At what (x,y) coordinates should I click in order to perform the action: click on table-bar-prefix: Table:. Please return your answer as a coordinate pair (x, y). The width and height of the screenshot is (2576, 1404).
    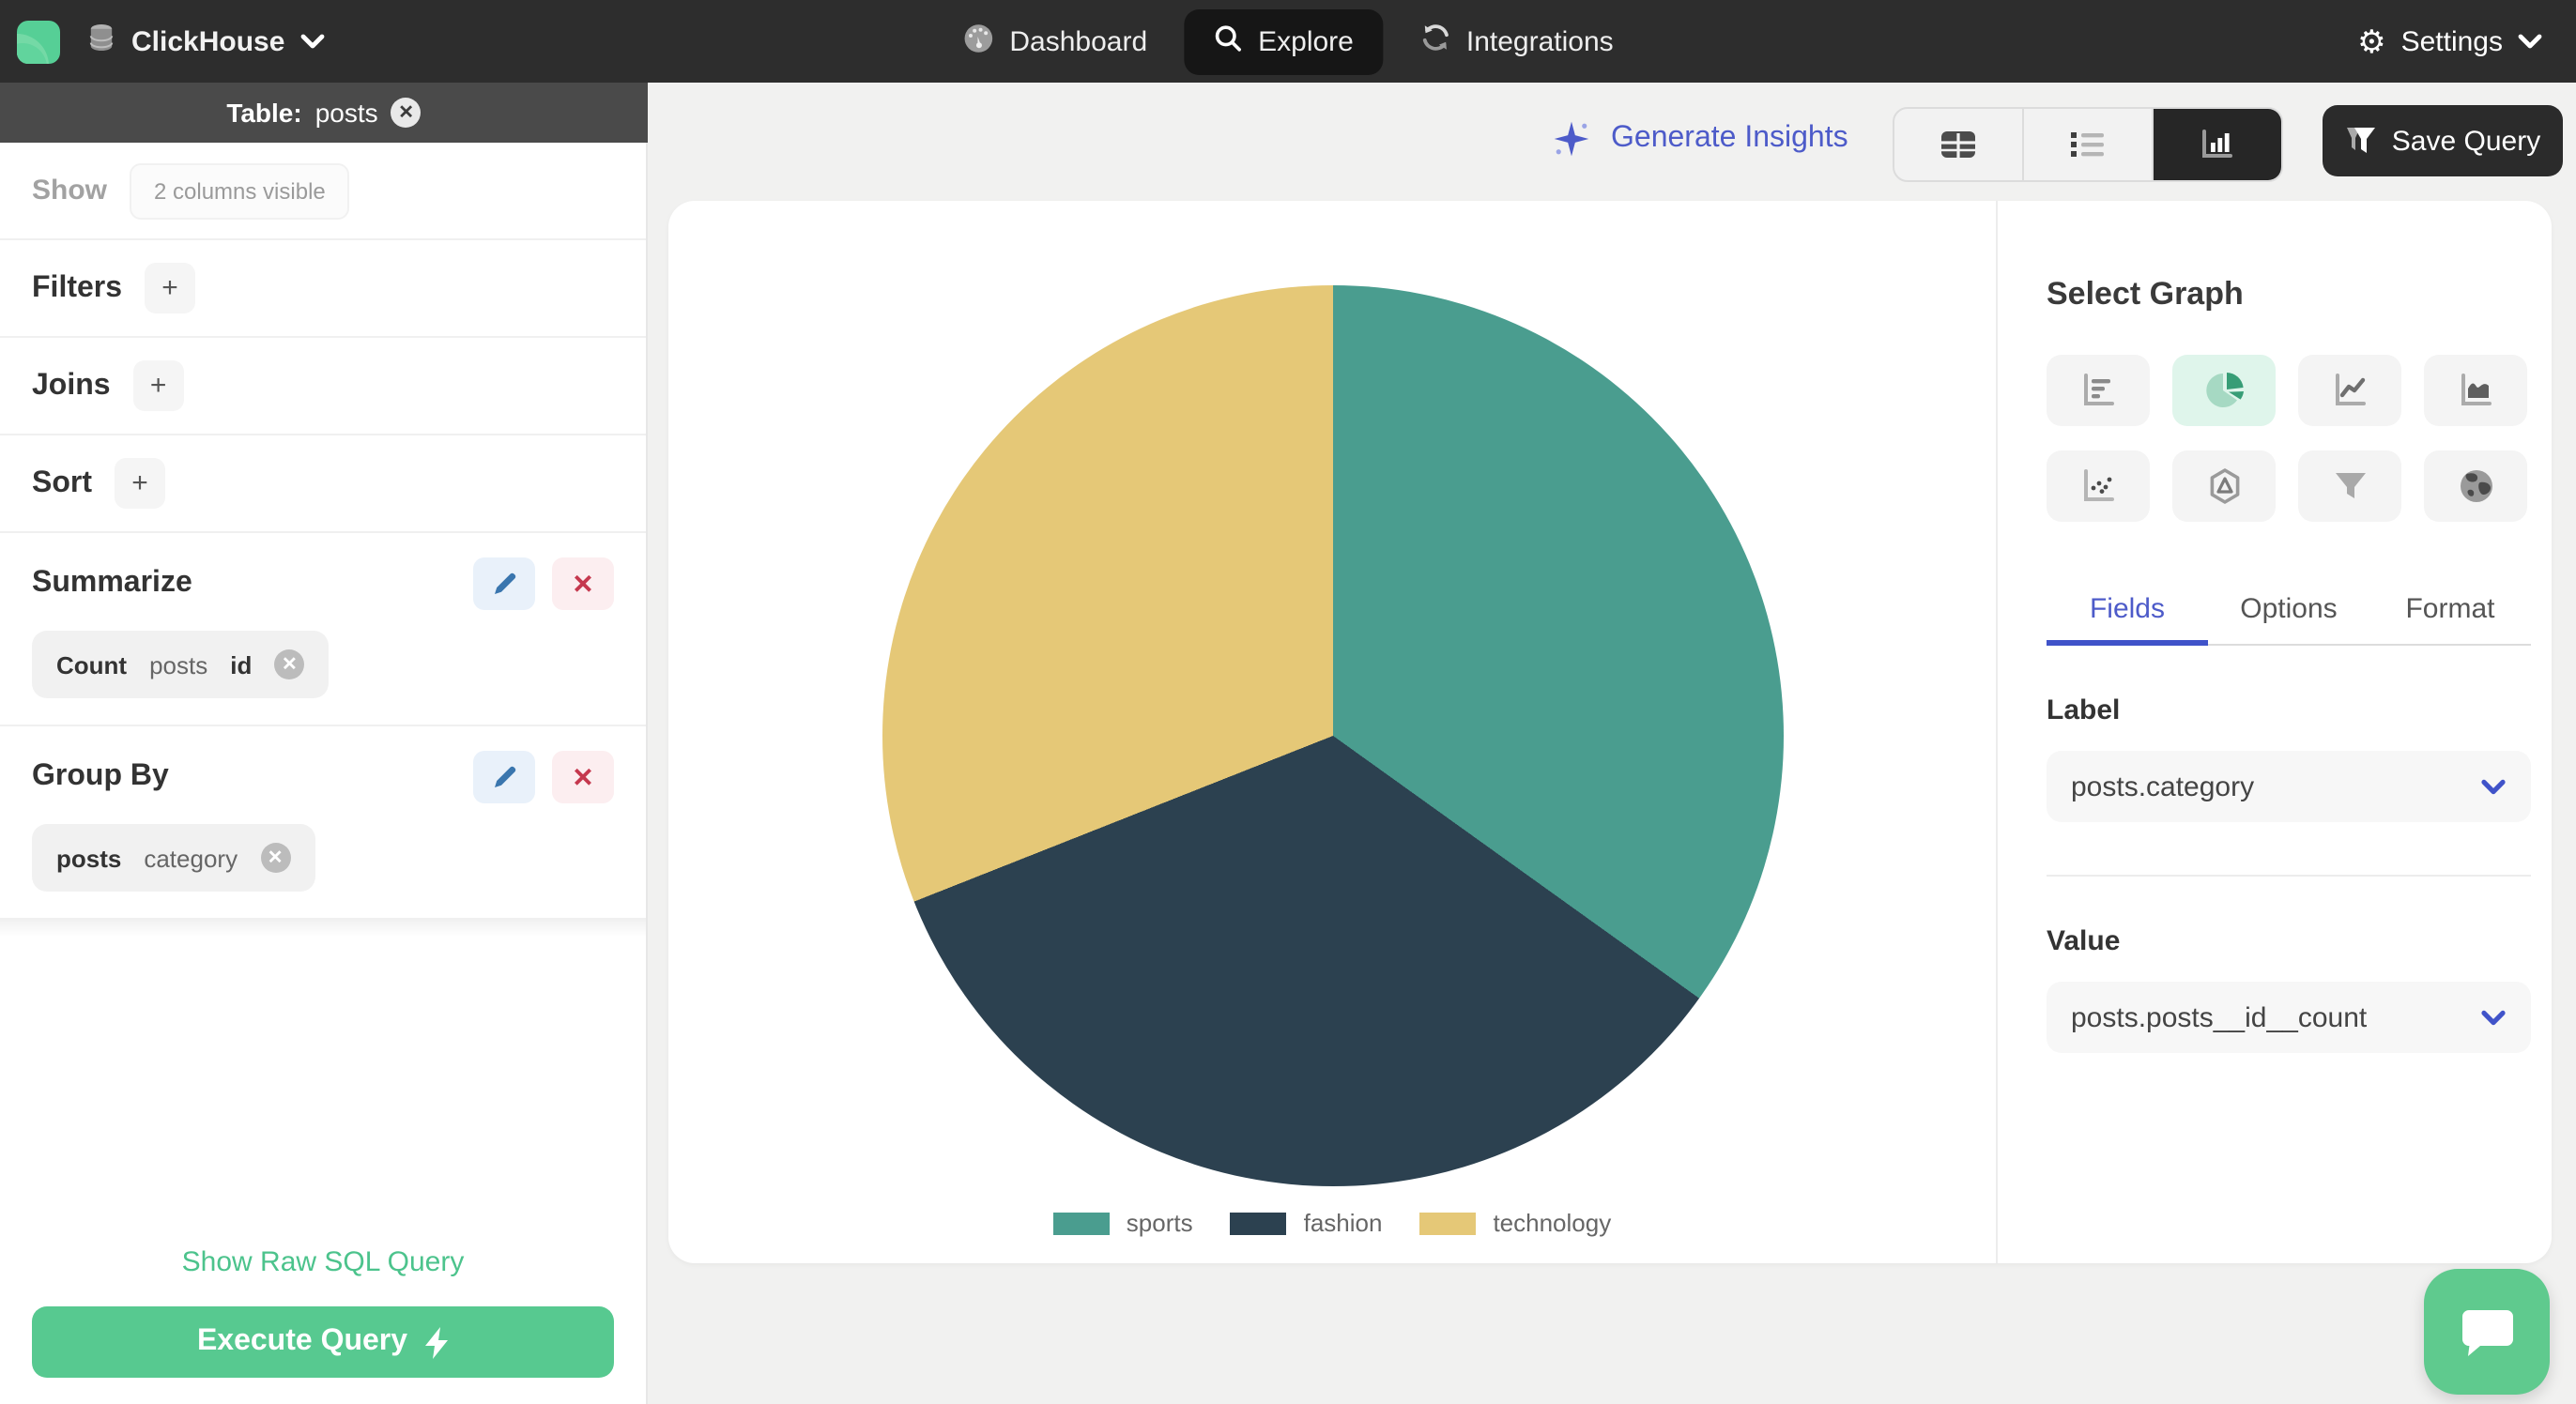
    Looking at the image, I should click on (264, 113).